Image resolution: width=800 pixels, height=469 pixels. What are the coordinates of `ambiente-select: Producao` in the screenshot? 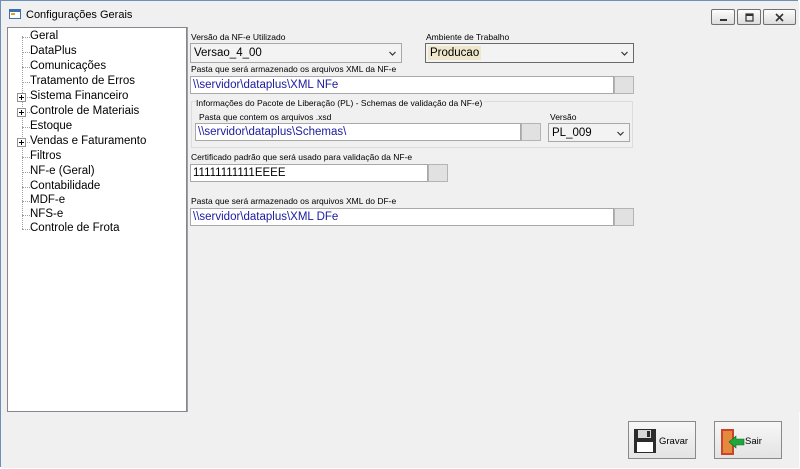 It's located at (529, 53).